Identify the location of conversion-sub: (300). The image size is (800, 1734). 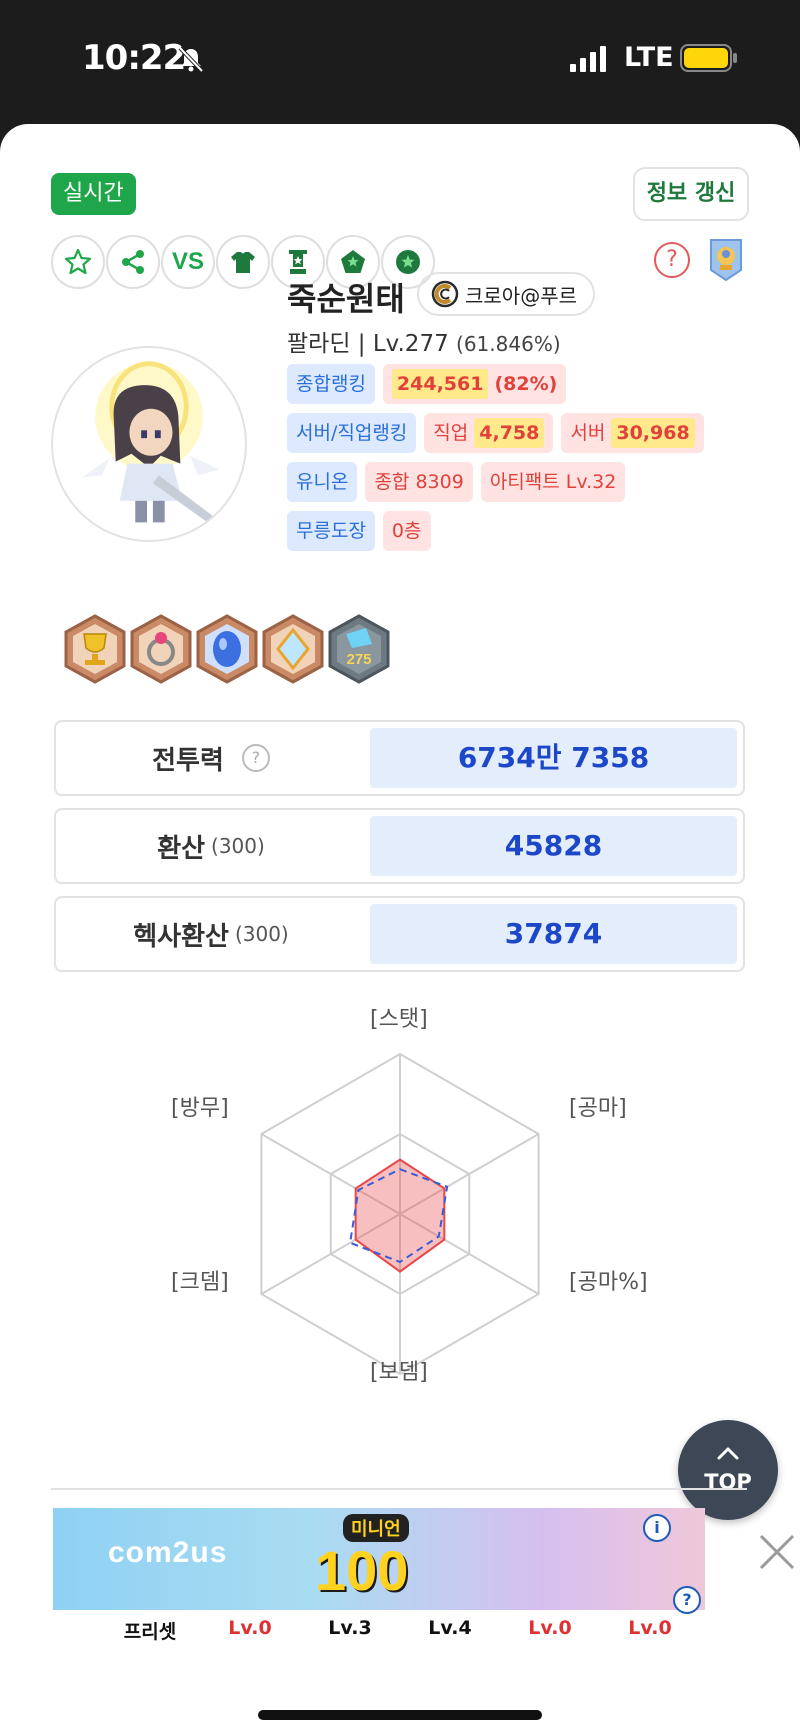
(238, 846).